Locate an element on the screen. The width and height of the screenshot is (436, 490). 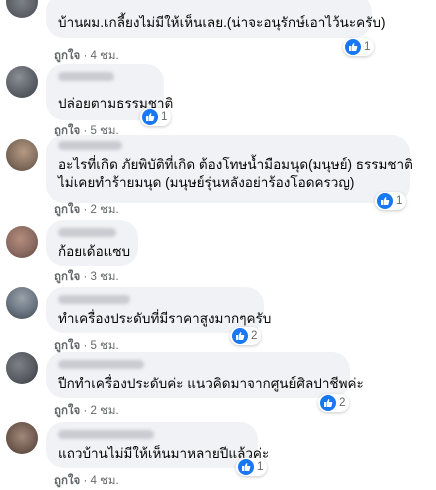
comment-text: ก้อยเด้อแซบ is located at coordinates (94, 251).